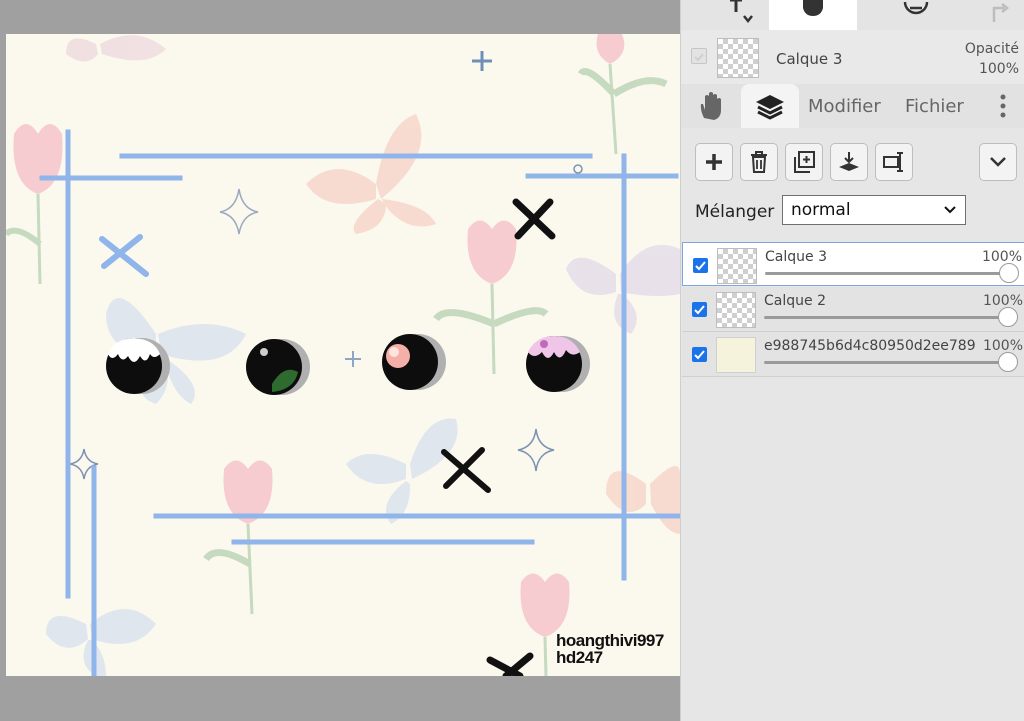 The image size is (1024, 721). Describe the element at coordinates (870, 346) in the screenshot. I see `layer-name: e988745b6d4c80950d2ee789` at that location.